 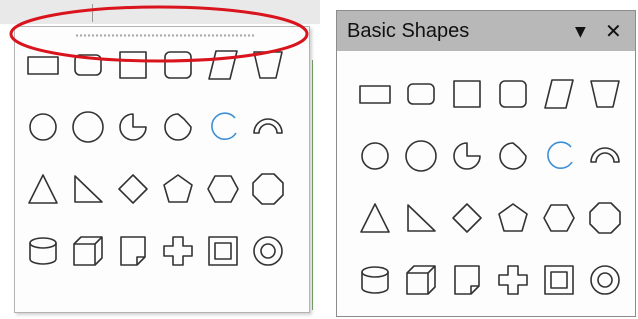 I want to click on toolbar-diamond-button, so click(x=467, y=218).